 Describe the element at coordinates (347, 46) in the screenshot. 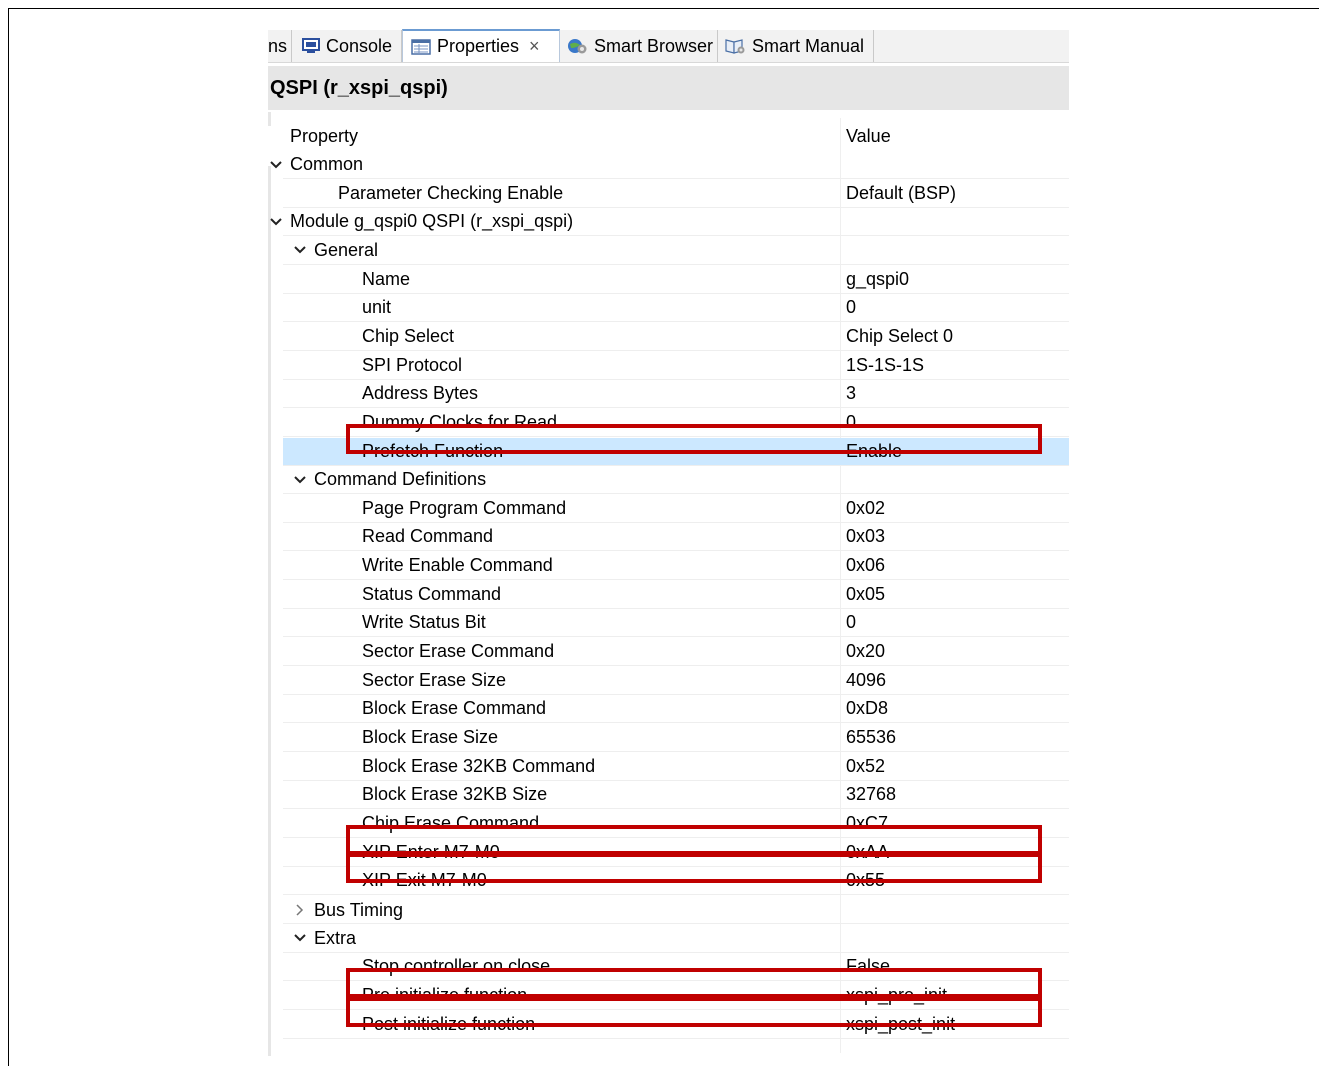

I see `tab-console: Console` at that location.